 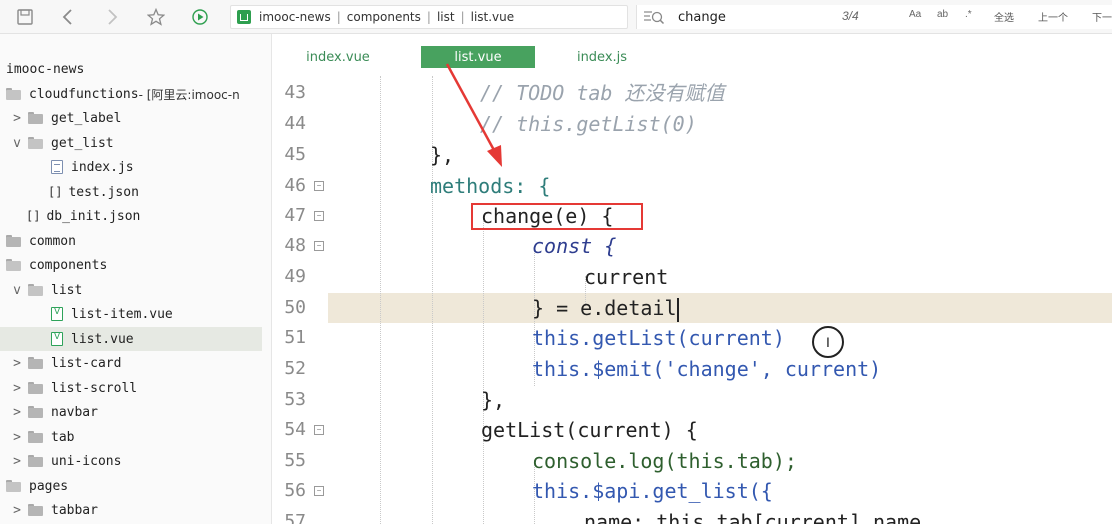 What do you see at coordinates (664, 461) in the screenshot?
I see `code-line: console.log(this.tab);` at bounding box center [664, 461].